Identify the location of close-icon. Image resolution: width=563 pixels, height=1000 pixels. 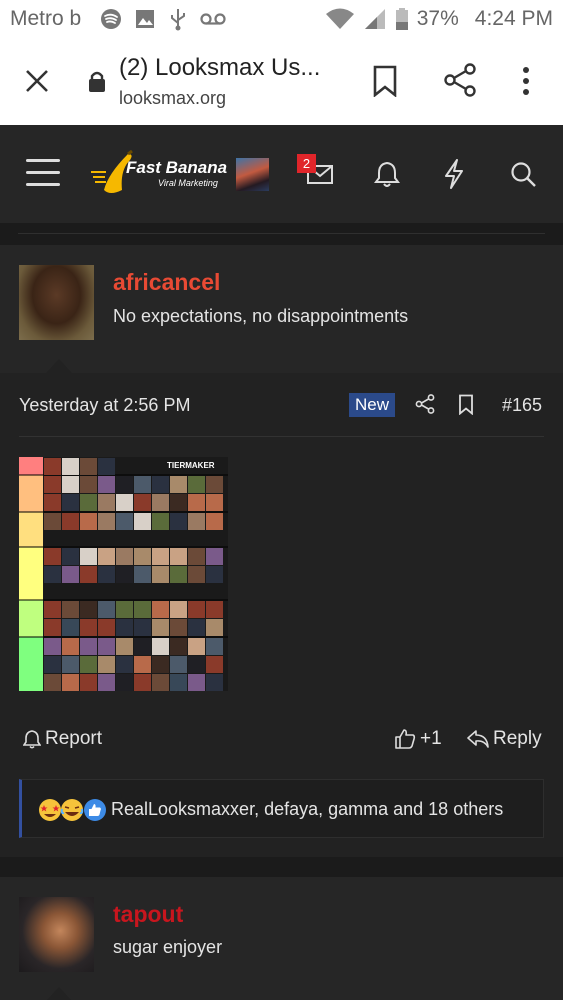
(37, 81).